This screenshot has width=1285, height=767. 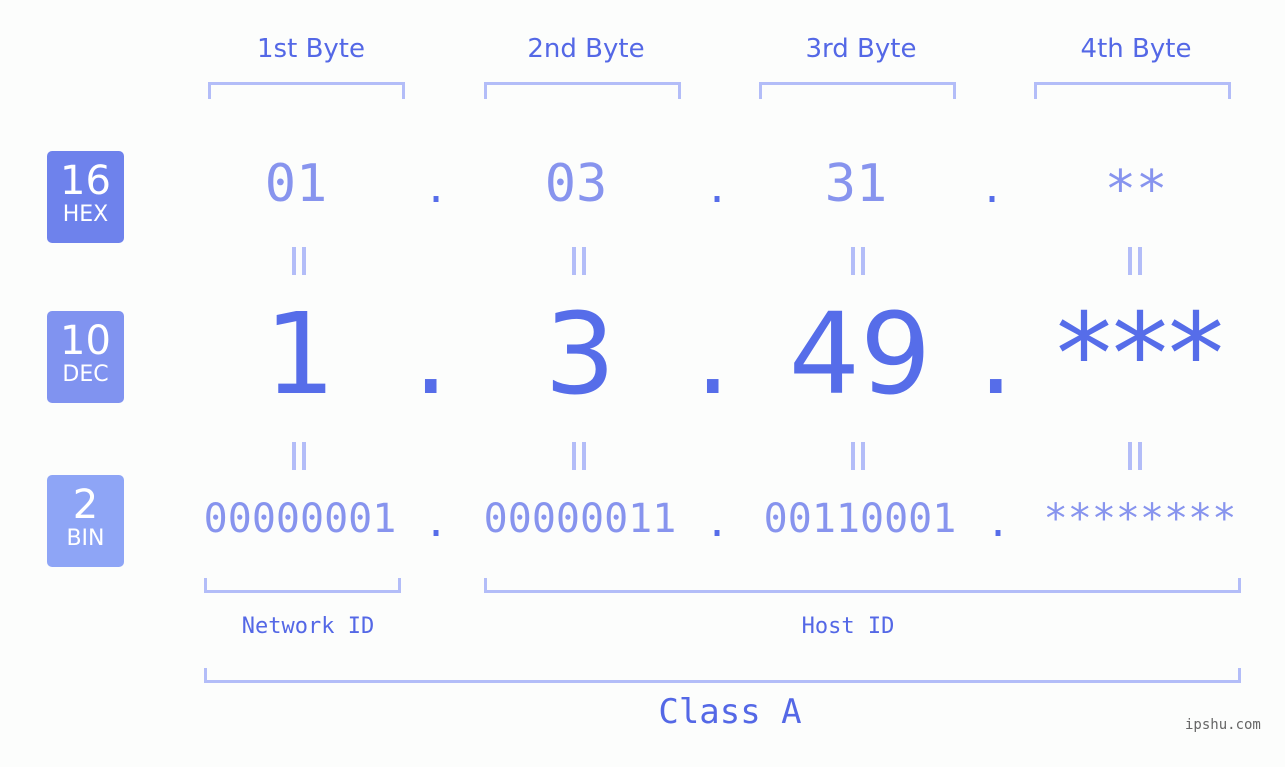 What do you see at coordinates (860, 519) in the screenshot?
I see `bin-byte-3: 00110001` at bounding box center [860, 519].